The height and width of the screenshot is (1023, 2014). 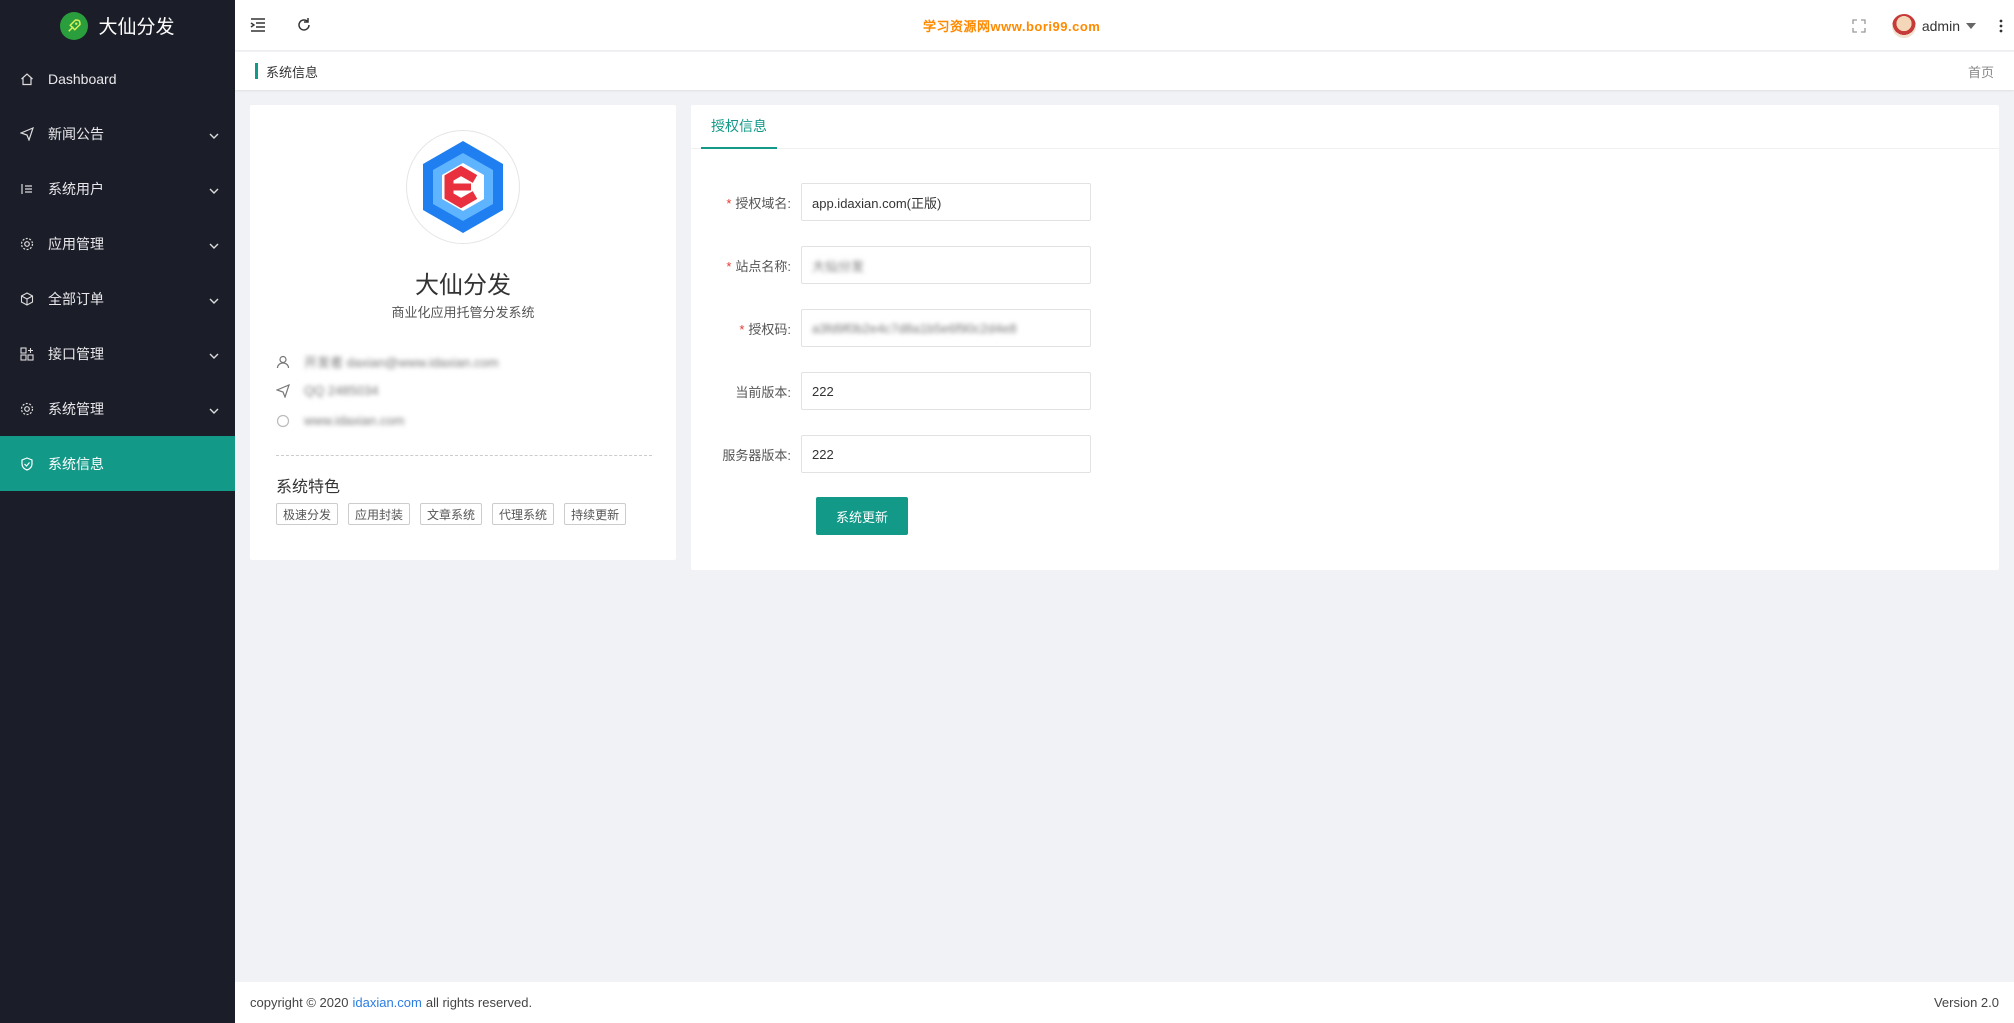 I want to click on field-input: a3fd9f0b2e4c7d8a1b5e6f90c2d4e8, so click(x=946, y=328).